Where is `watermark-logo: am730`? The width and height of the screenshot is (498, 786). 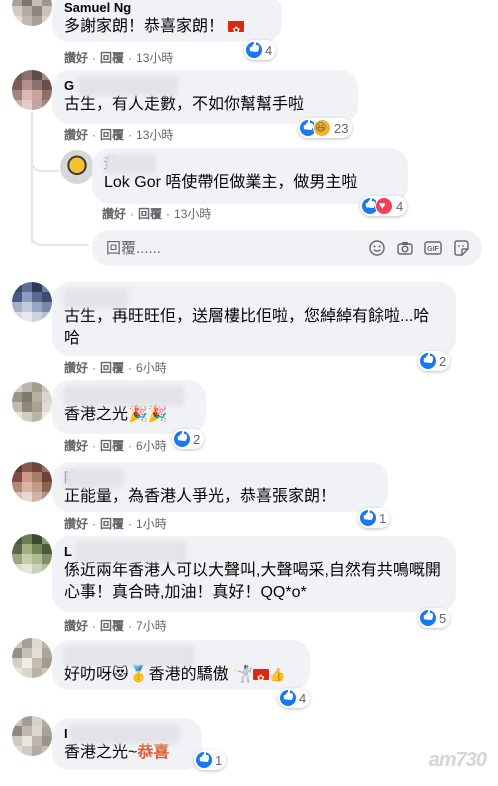
watermark-logo: am730 is located at coordinates (457, 760).